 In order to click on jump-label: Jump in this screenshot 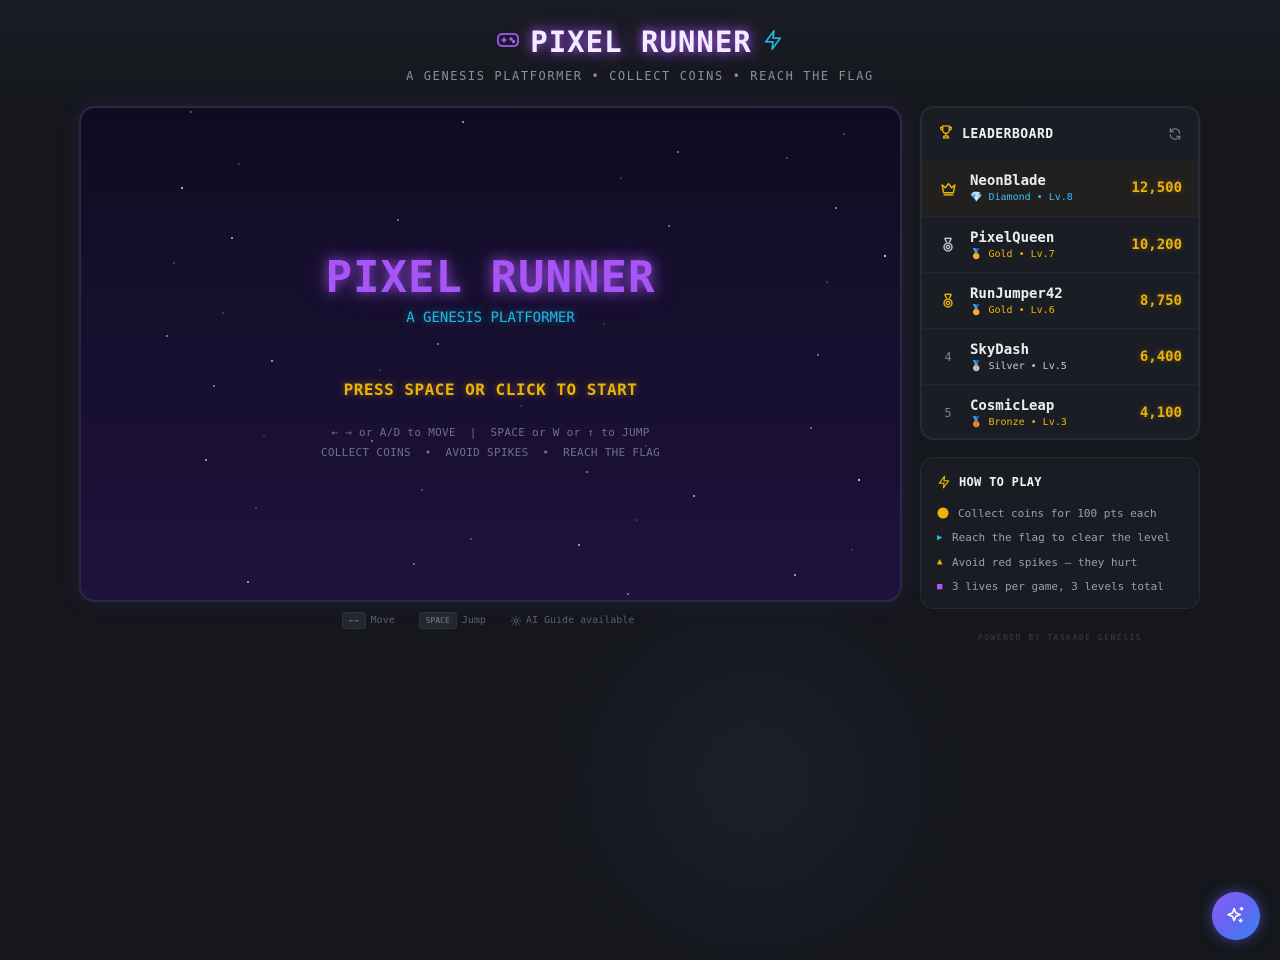, I will do `click(473, 620)`.